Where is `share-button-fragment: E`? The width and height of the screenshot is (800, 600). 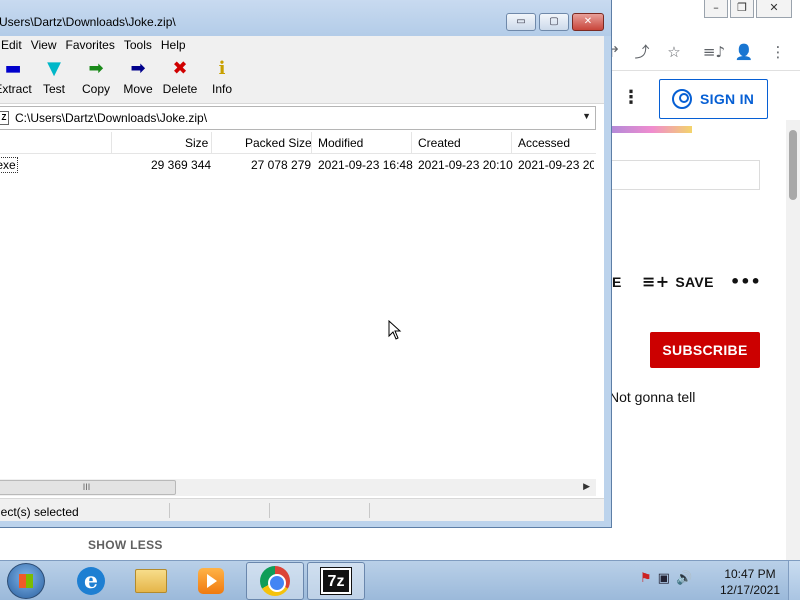
share-button-fragment: E is located at coordinates (616, 282).